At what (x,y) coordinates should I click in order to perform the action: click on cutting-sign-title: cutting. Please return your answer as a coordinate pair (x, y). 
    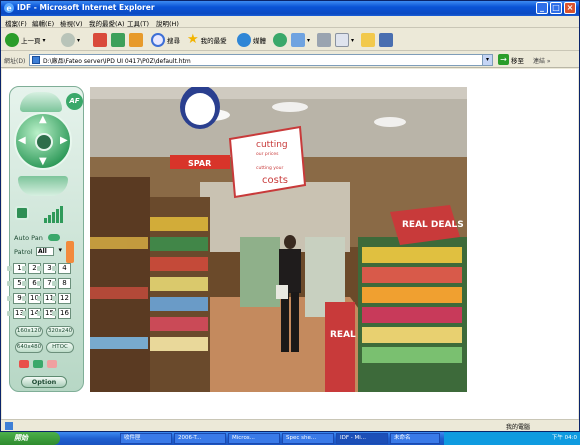
    Looking at the image, I should click on (272, 145).